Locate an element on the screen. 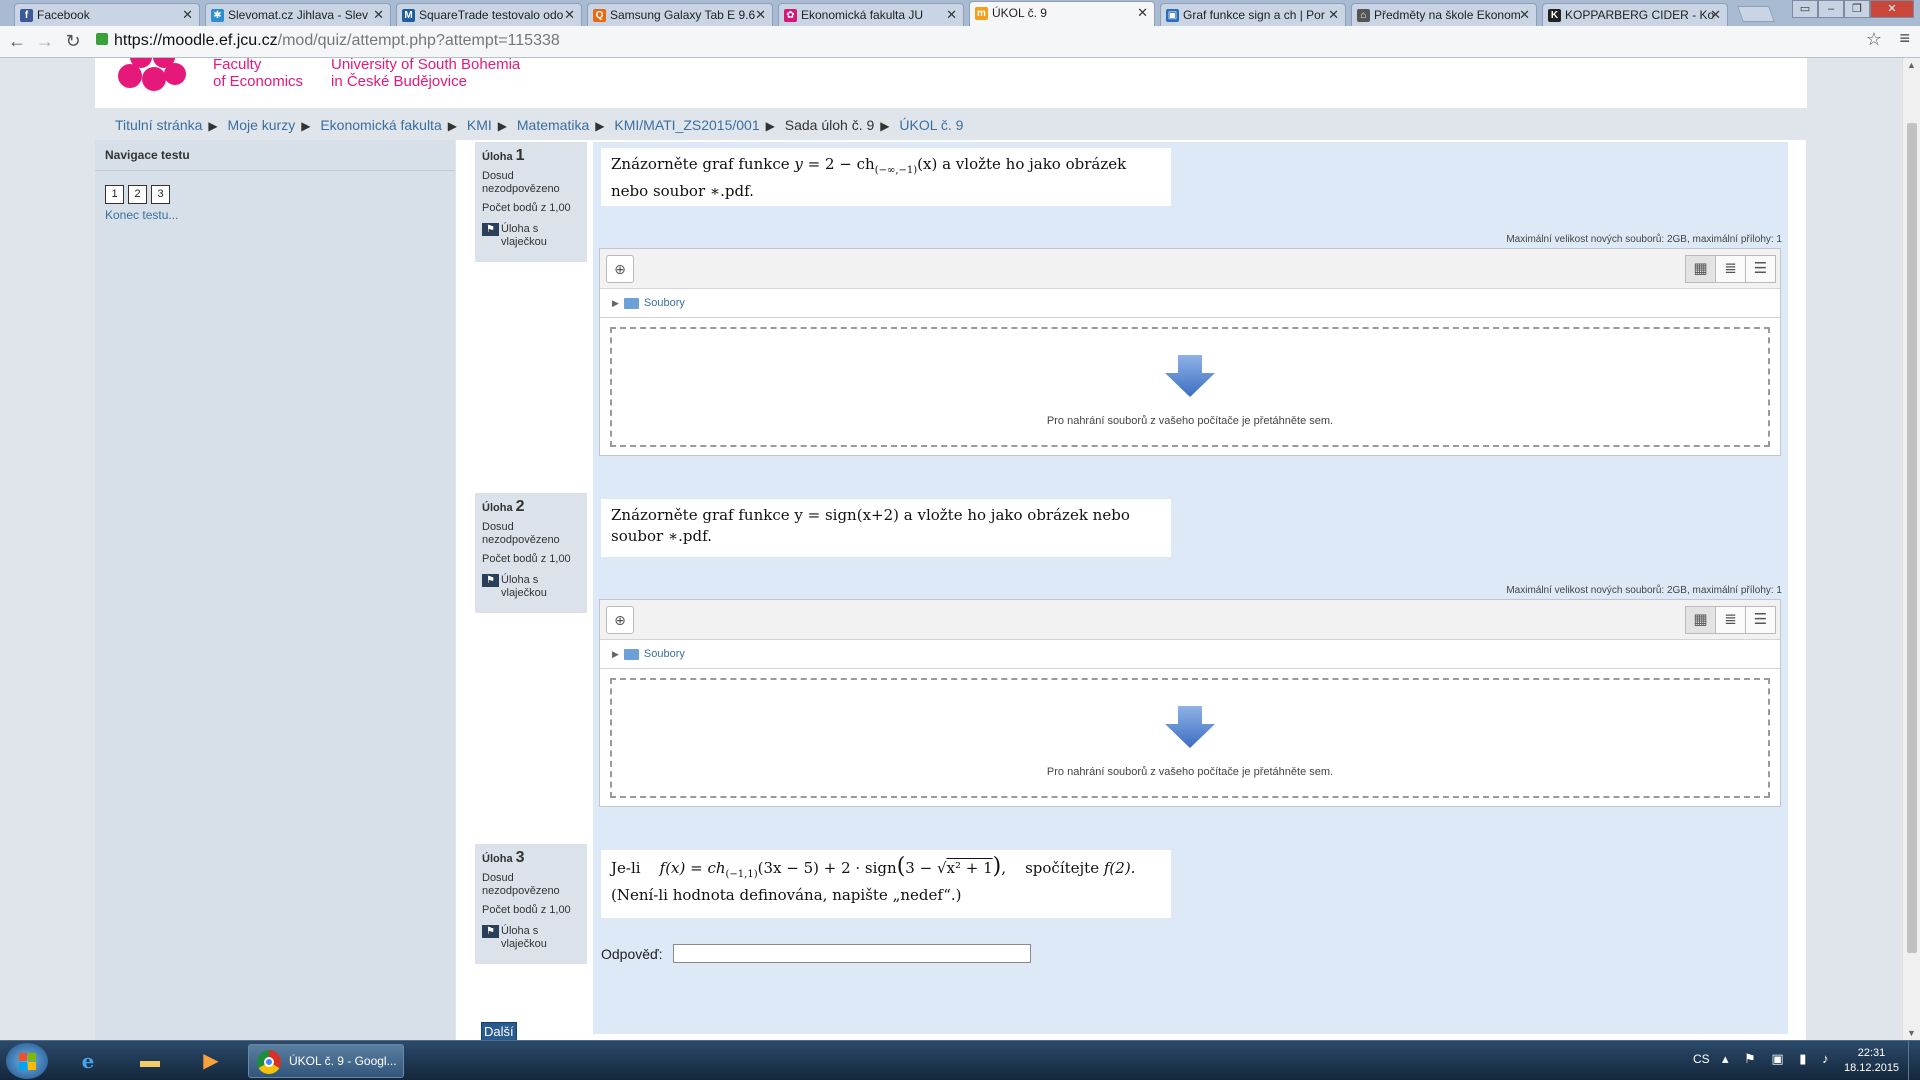 Image resolution: width=1920 pixels, height=1080 pixels. quiz-navigation-title: Navigace testu is located at coordinates (147, 155).